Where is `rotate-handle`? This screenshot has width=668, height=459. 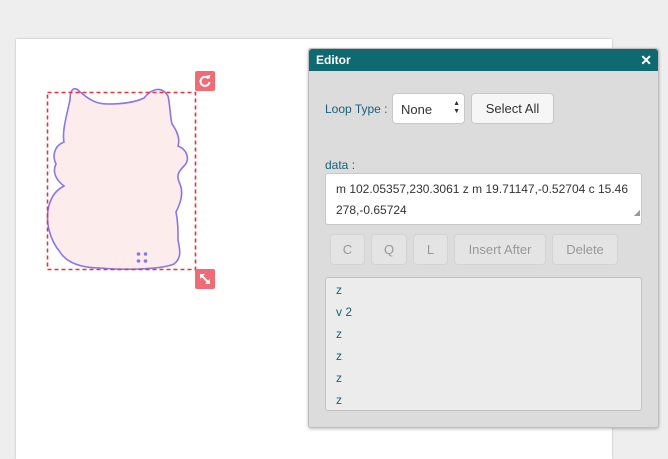
rotate-handle is located at coordinates (205, 81).